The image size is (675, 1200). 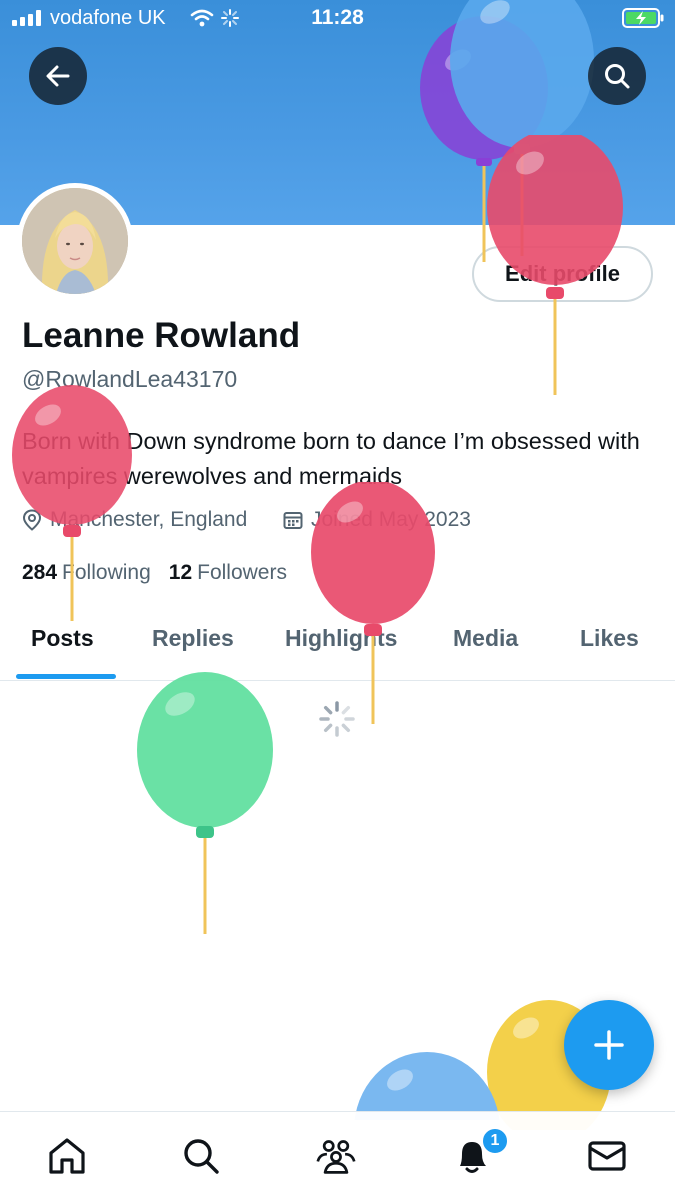 I want to click on status-bar: vodafone UK 11:28, so click(x=337, y=20).